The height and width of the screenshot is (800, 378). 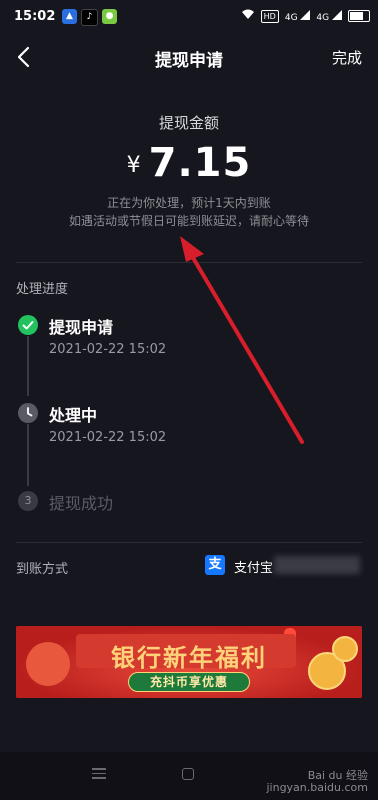 What do you see at coordinates (248, 16) in the screenshot?
I see `wifi-icon` at bounding box center [248, 16].